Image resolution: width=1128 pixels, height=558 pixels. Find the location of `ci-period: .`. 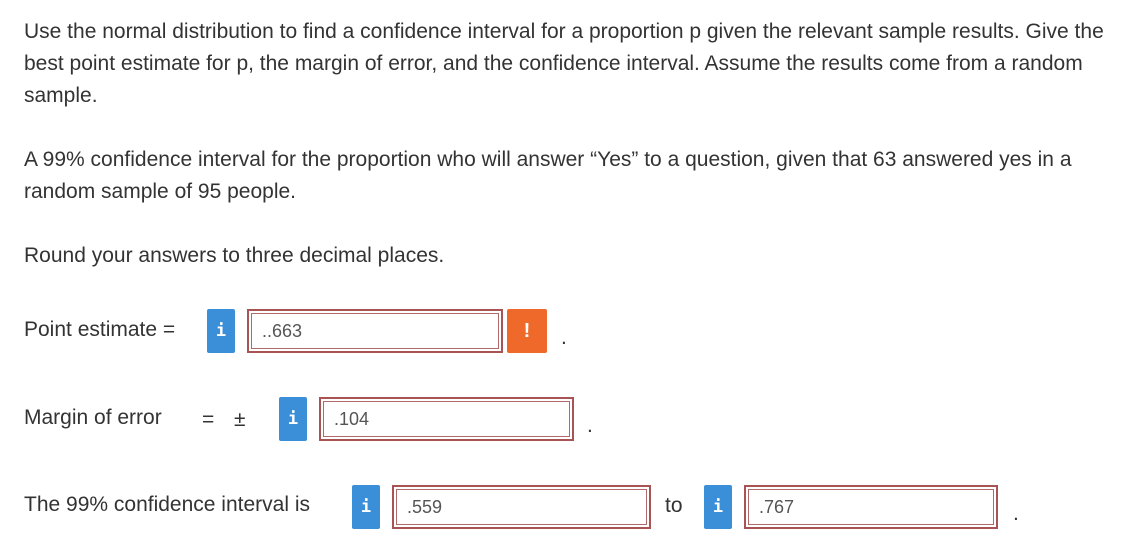

ci-period: . is located at coordinates (1016, 513).